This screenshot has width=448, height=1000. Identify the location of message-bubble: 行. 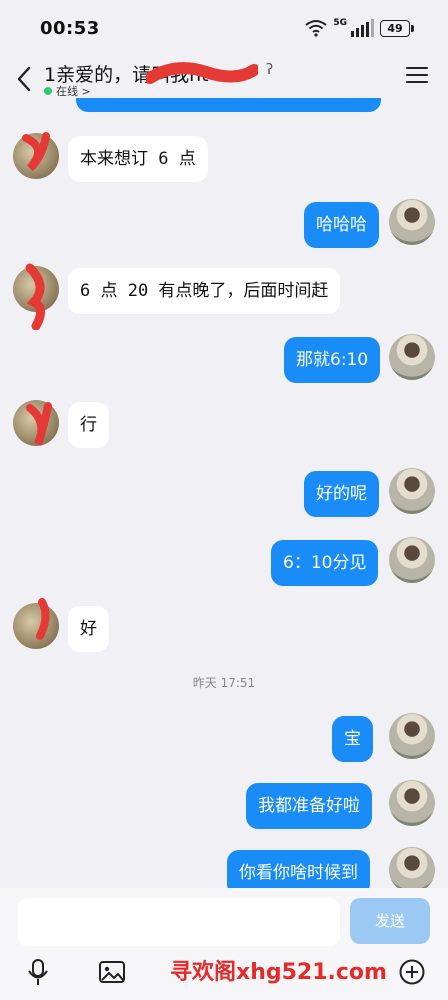
(88, 425).